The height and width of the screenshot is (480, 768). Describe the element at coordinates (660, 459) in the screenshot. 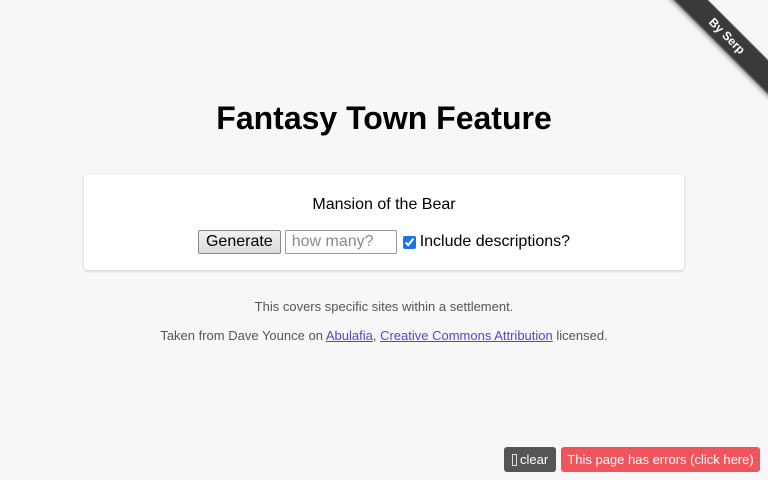

I see `page-errors-button: This page has errors (click here)` at that location.